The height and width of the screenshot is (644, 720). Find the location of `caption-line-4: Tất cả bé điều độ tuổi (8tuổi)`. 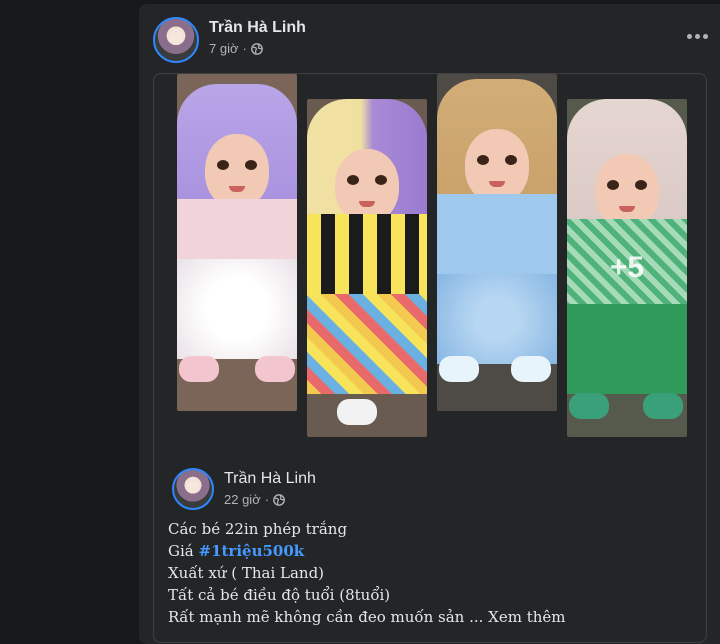

caption-line-4: Tất cả bé điều độ tuổi (8tuổi) is located at coordinates (279, 595).